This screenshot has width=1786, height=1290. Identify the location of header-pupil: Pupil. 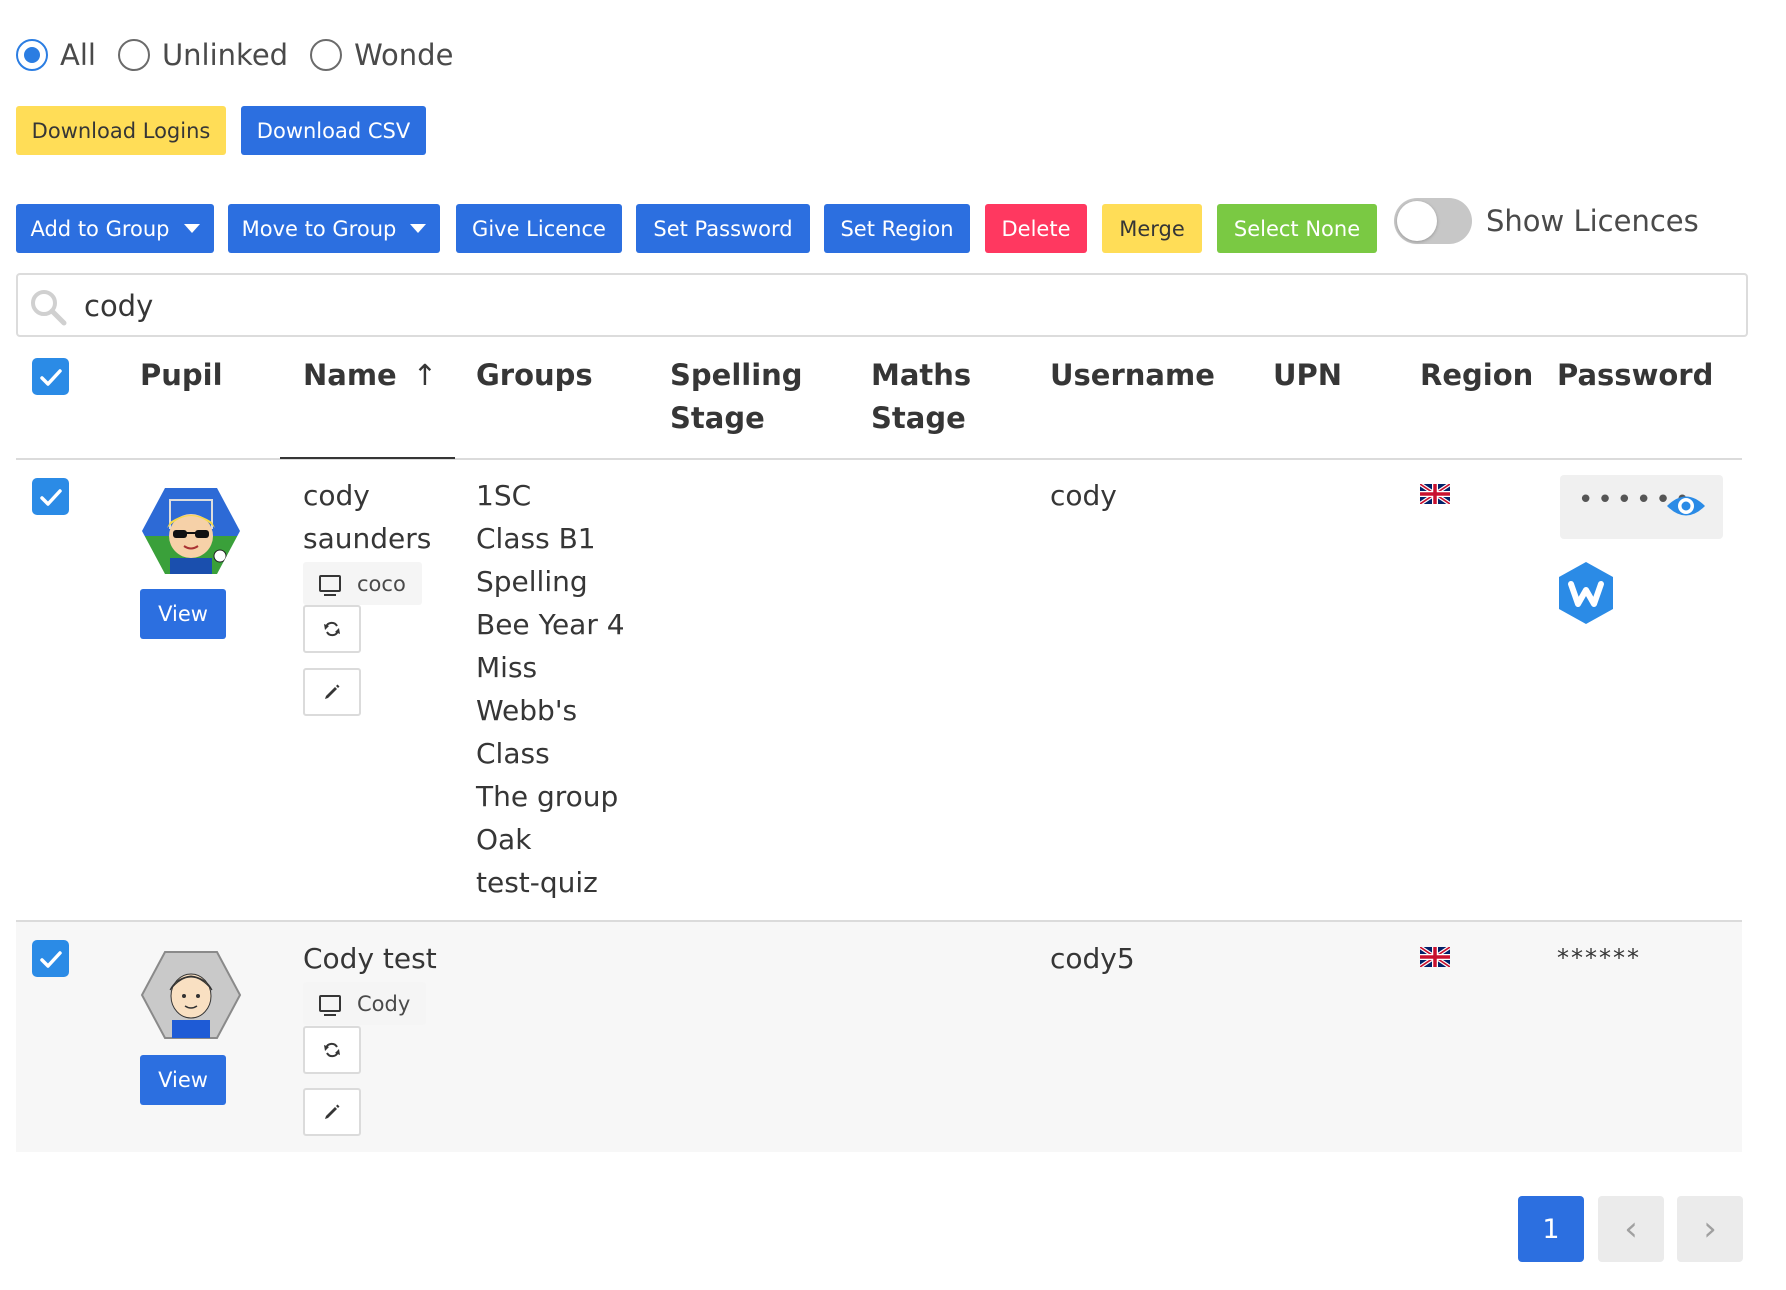
(181, 375).